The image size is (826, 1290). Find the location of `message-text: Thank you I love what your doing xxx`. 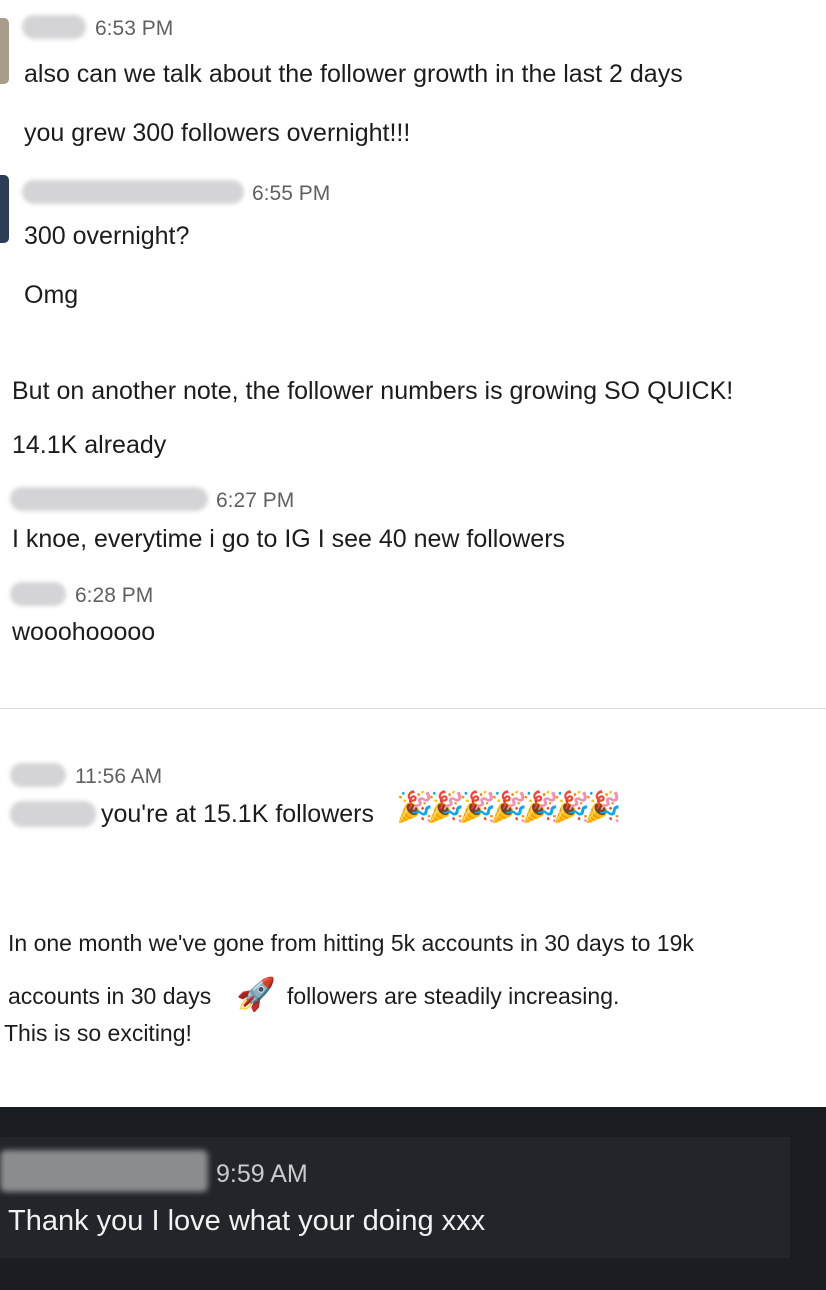

message-text: Thank you I love what your doing xxx is located at coordinates (247, 1221).